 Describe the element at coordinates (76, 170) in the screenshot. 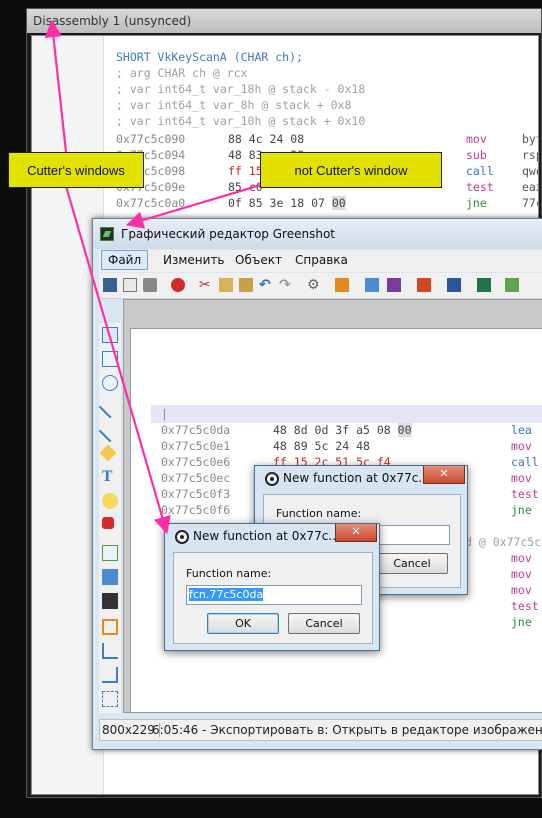

I see `callout-cutter-windows: Cutter's windows` at that location.